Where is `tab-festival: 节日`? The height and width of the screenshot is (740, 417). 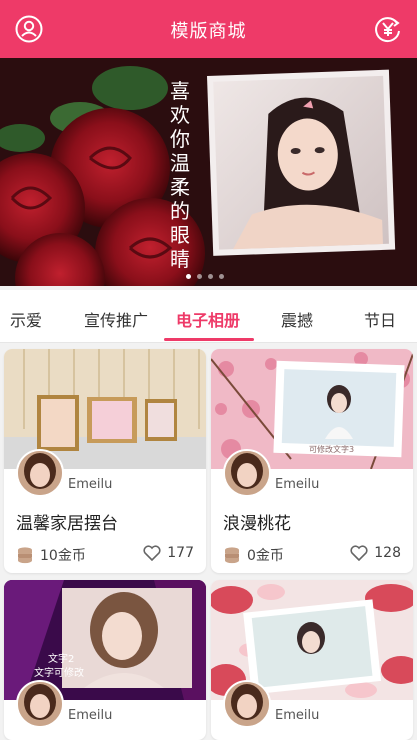
tab-festival: 节日 is located at coordinates (380, 319).